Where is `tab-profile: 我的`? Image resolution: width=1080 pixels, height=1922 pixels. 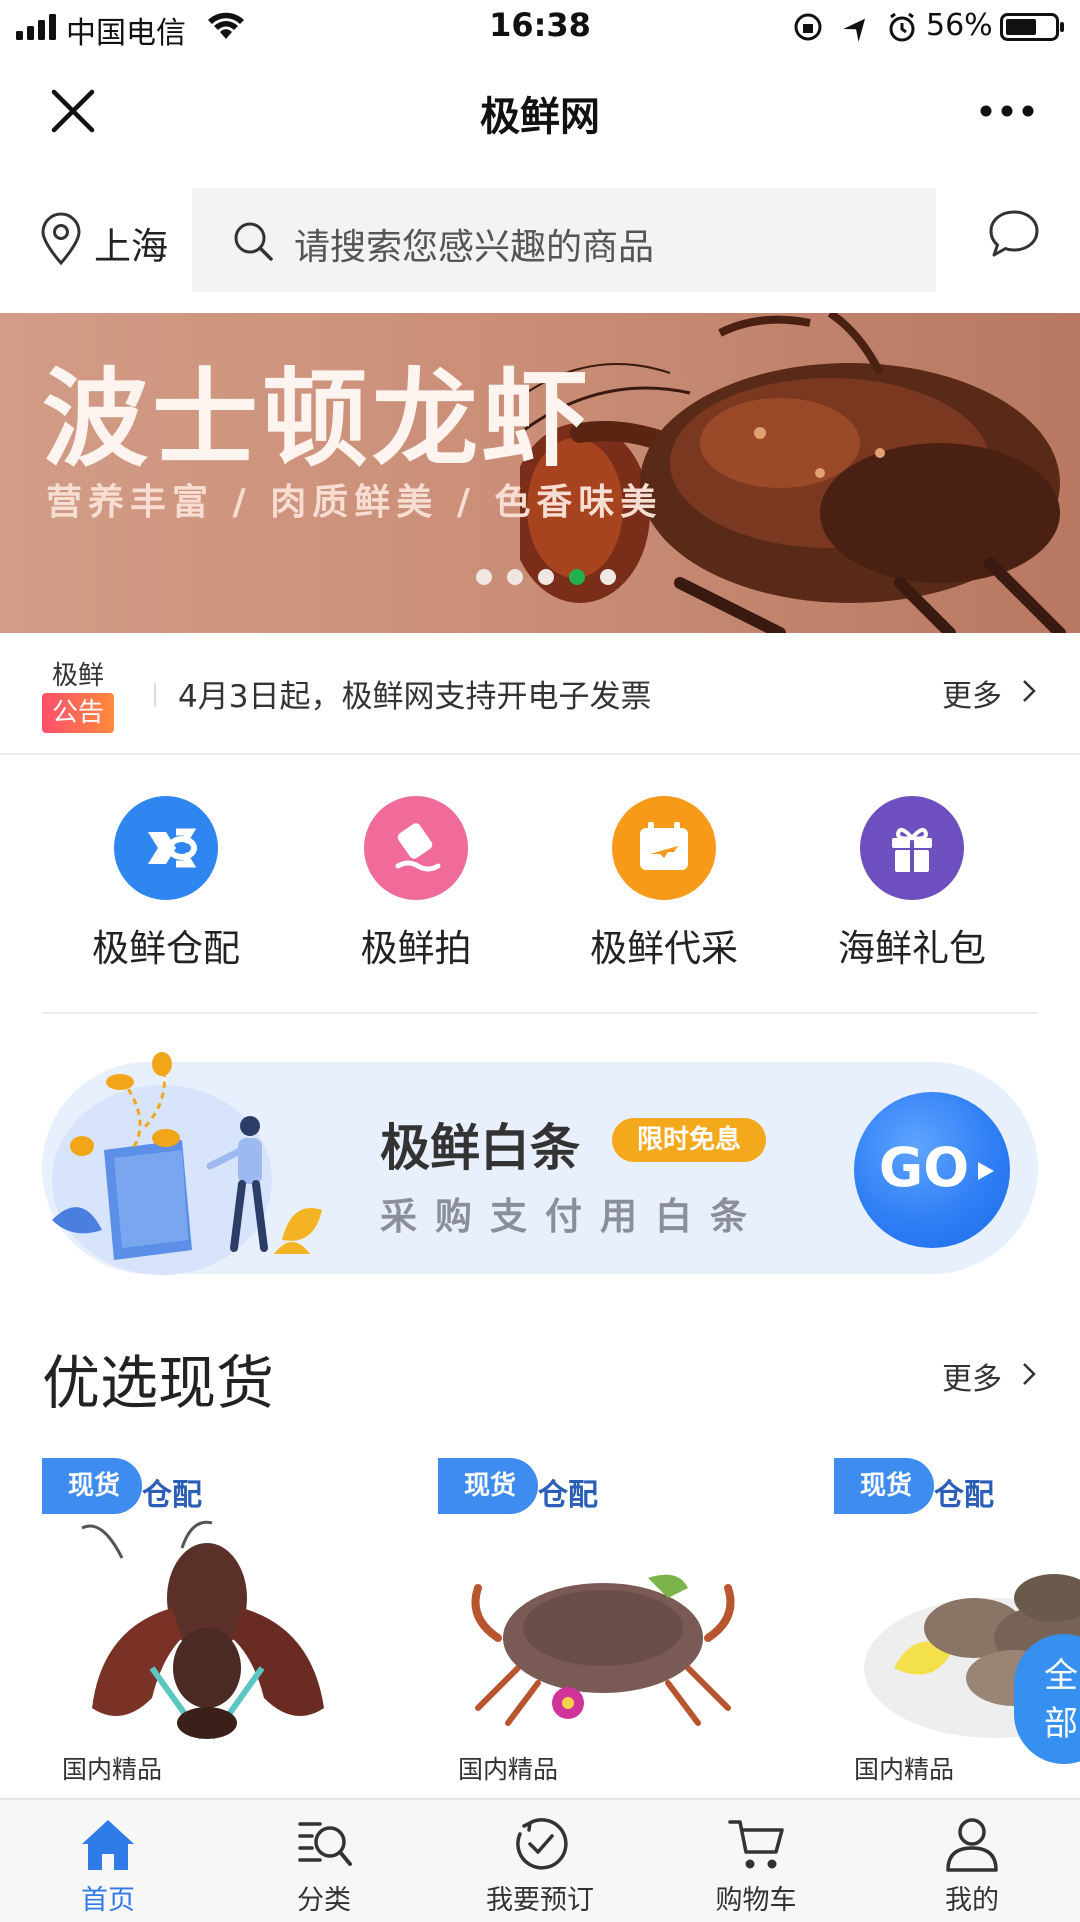
tab-profile: 我的 is located at coordinates (972, 1861).